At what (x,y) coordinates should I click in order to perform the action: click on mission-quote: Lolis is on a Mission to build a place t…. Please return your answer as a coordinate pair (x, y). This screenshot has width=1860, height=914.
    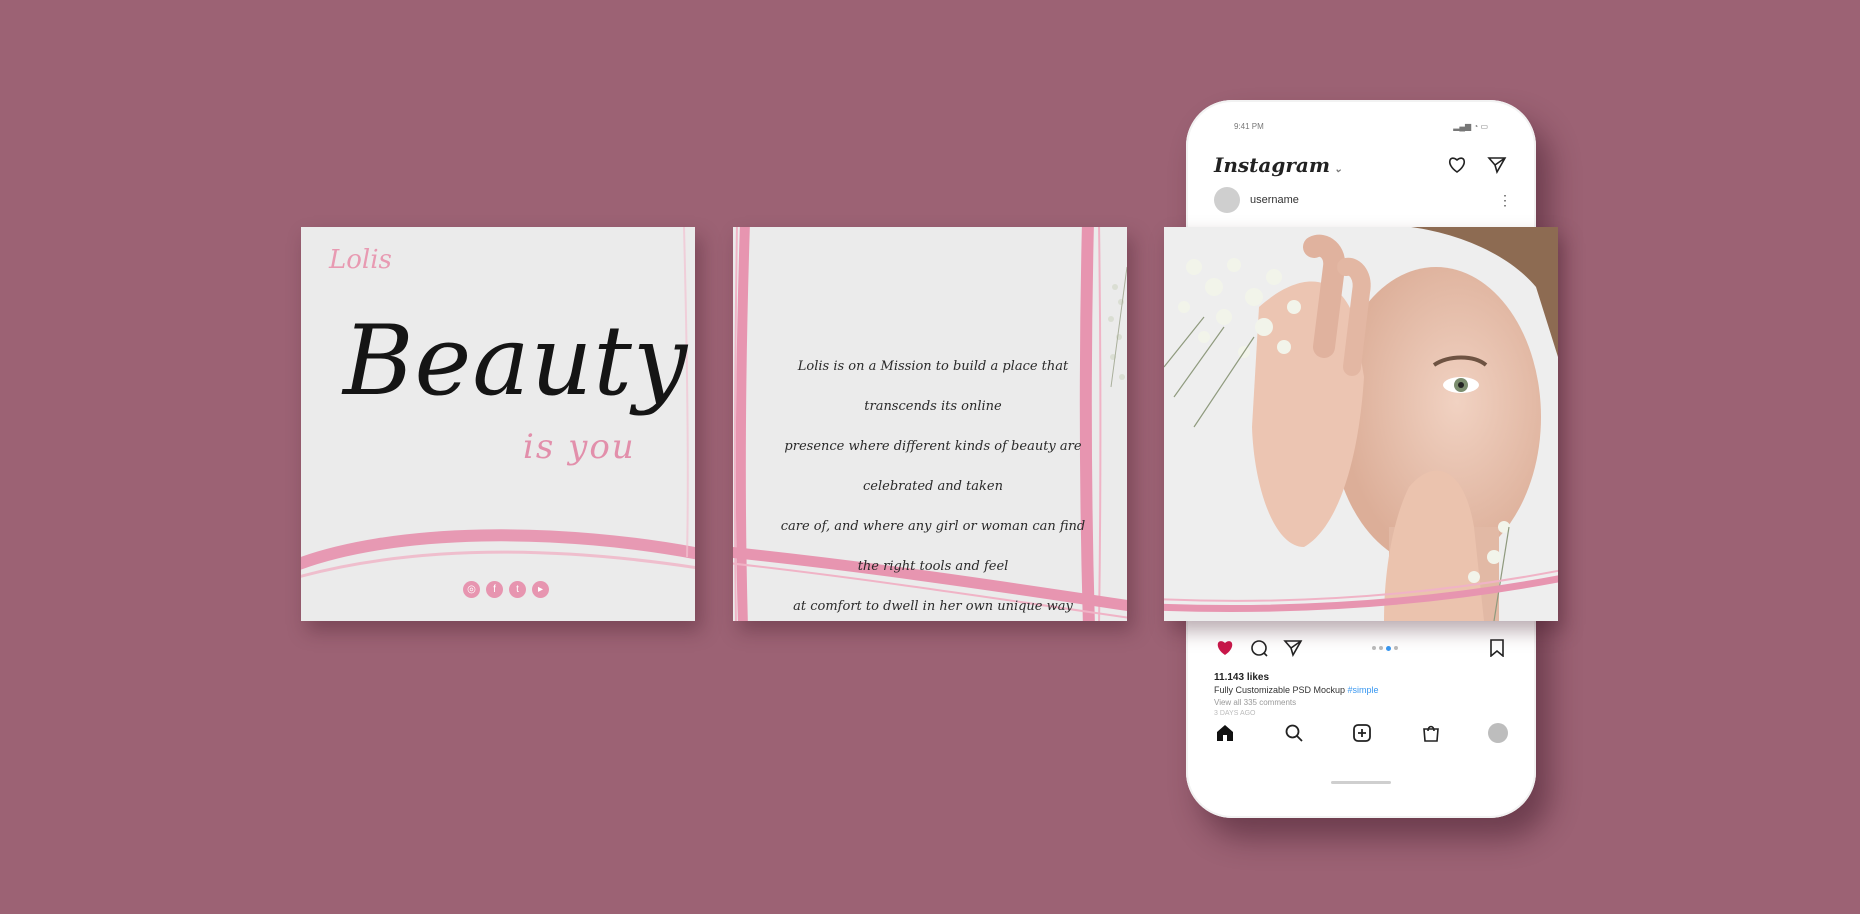
    Looking at the image, I should click on (933, 484).